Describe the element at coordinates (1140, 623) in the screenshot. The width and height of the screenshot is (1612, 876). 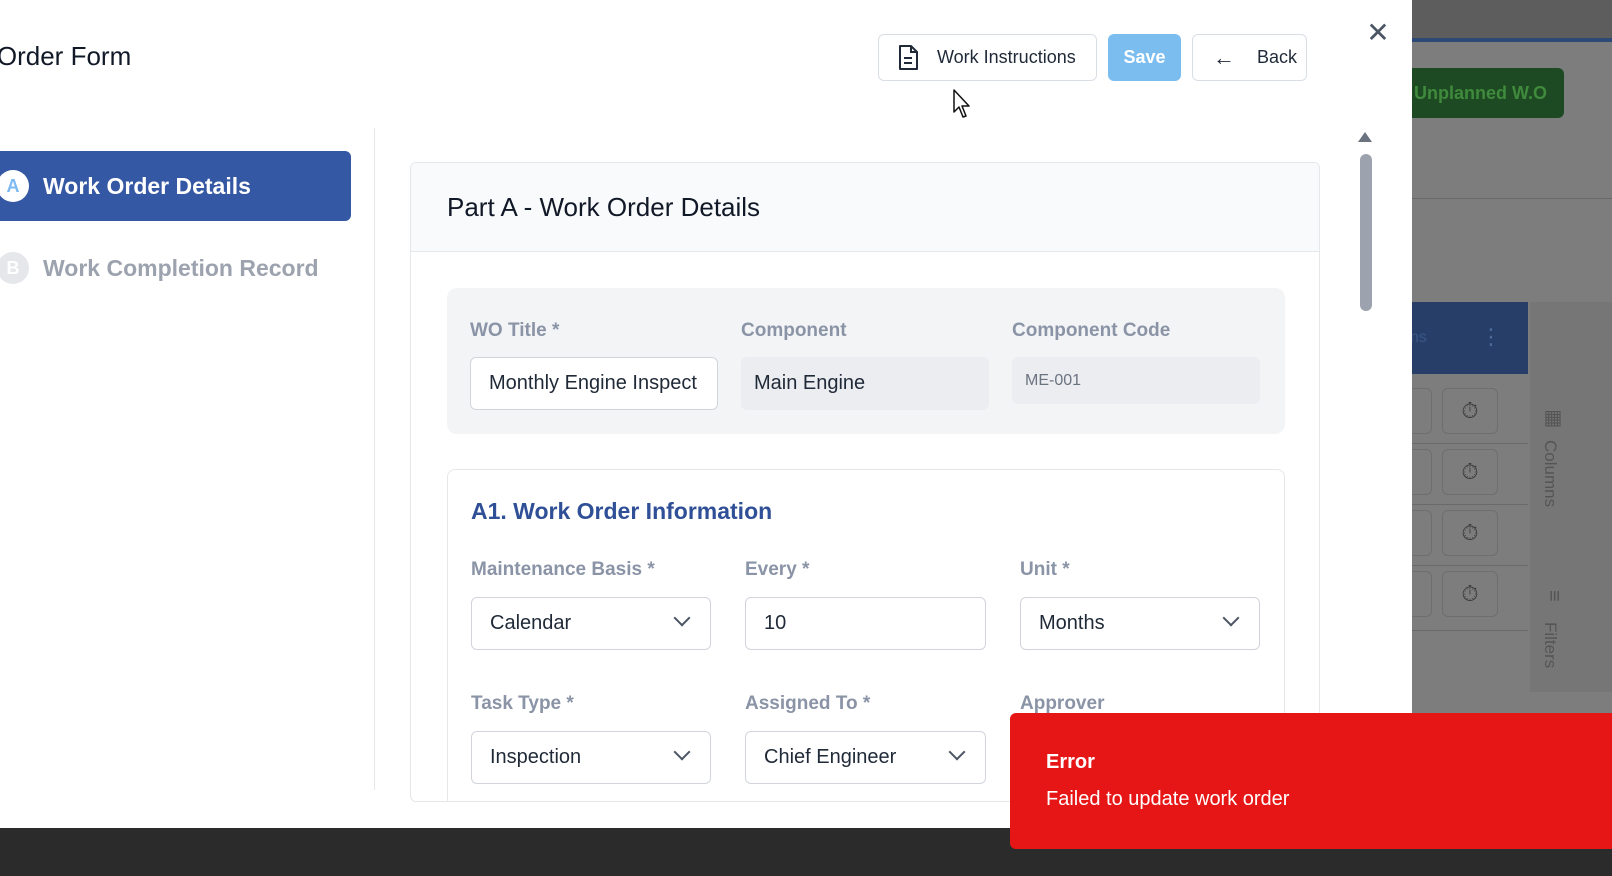
I see `unit-select: Months` at that location.